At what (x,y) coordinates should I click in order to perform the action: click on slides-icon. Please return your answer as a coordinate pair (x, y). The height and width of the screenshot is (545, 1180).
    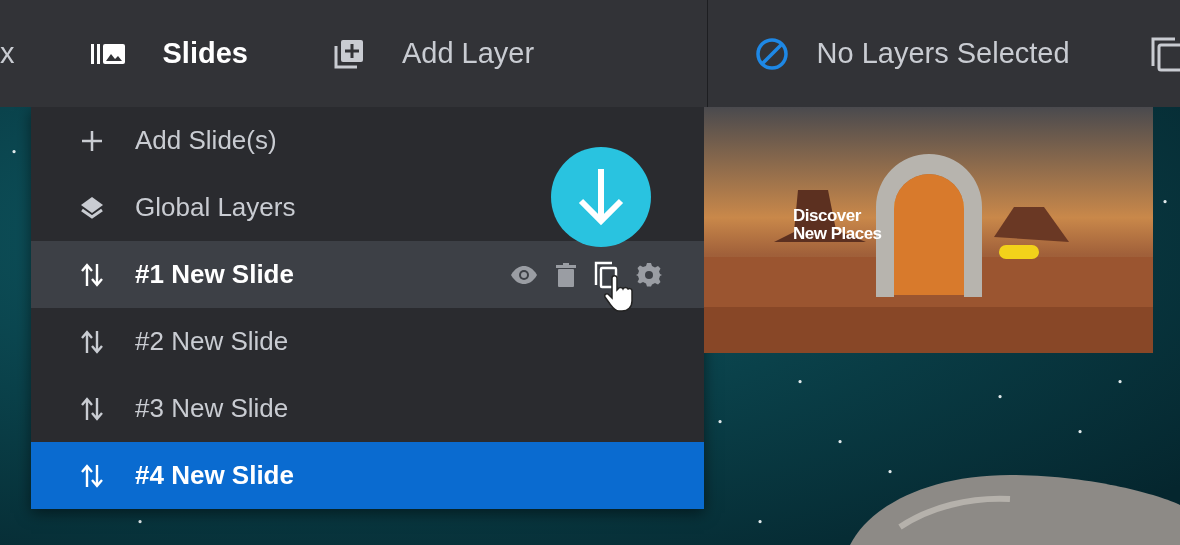
    Looking at the image, I should click on (107, 53).